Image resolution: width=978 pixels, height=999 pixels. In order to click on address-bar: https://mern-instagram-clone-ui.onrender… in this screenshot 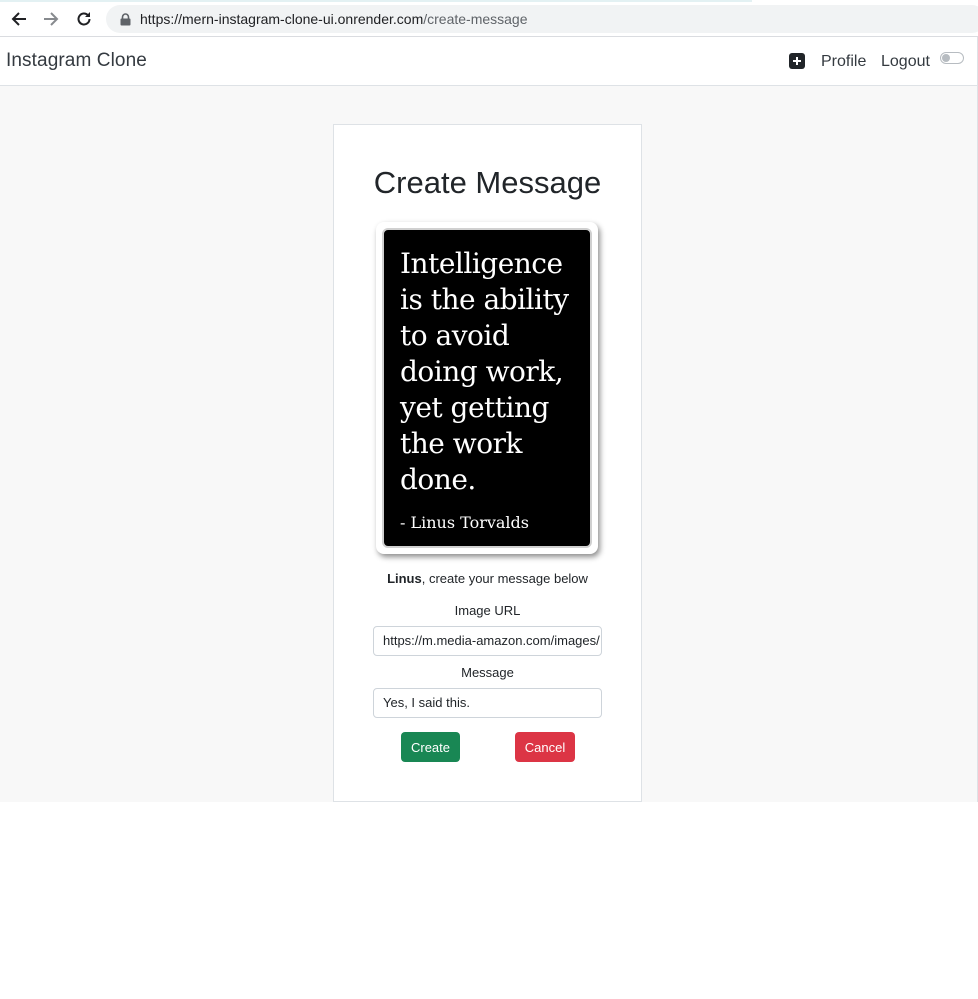, I will do `click(542, 19)`.